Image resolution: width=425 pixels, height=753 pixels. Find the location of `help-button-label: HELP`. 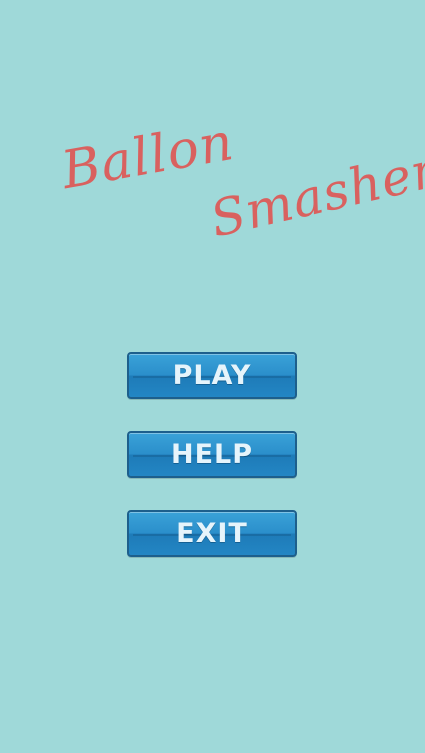

help-button-label: HELP is located at coordinates (212, 454).